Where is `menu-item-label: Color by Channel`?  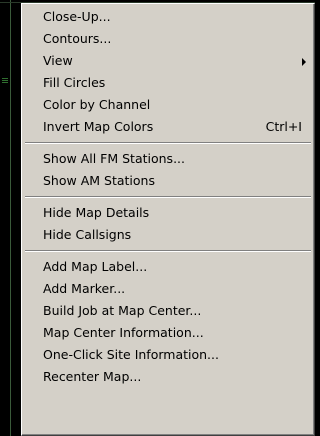 menu-item-label: Color by Channel is located at coordinates (97, 104).